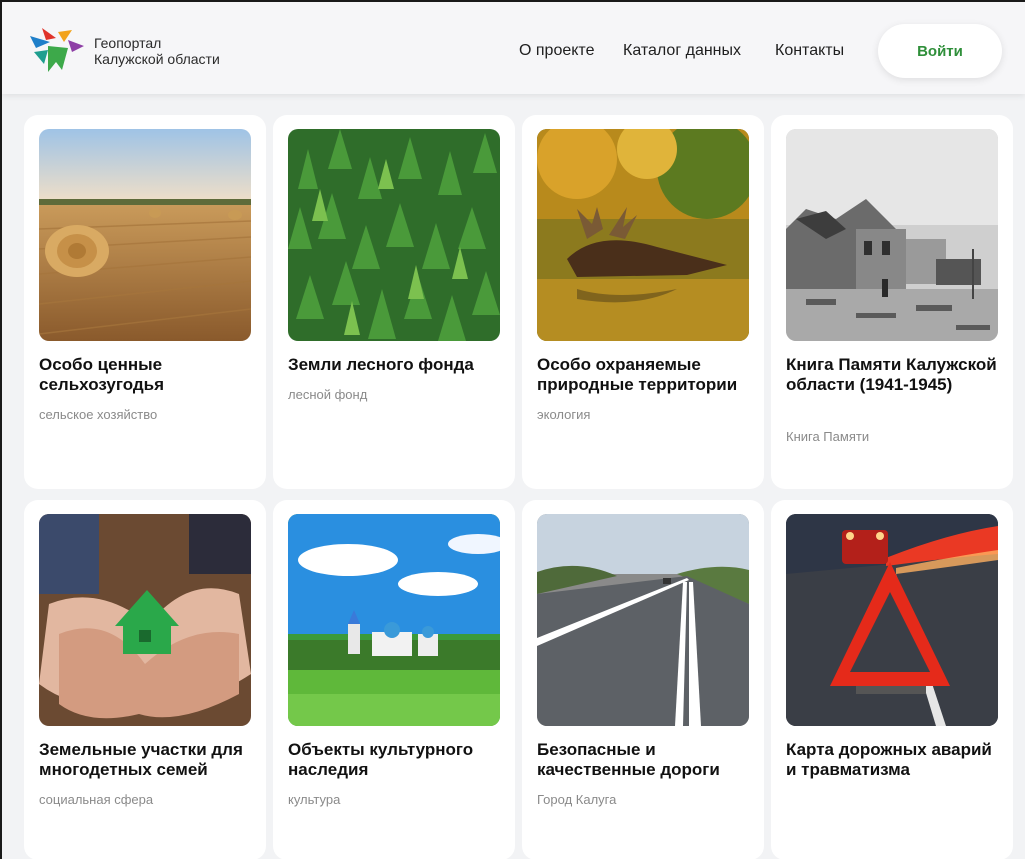 This screenshot has height=859, width=1025. What do you see at coordinates (314, 799) in the screenshot?
I see `card-category: культура` at bounding box center [314, 799].